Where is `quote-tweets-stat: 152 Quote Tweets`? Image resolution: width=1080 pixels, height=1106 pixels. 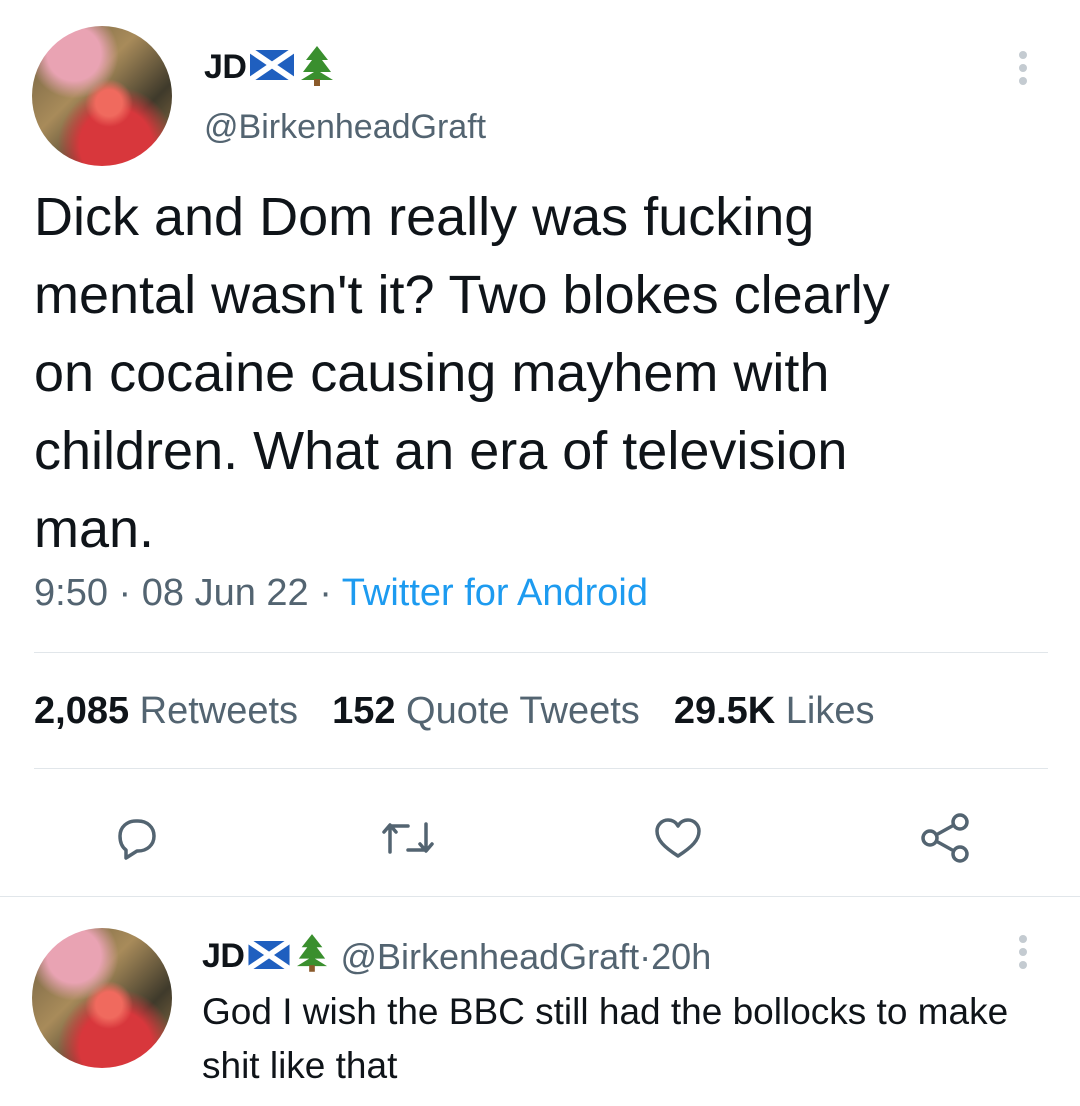
quote-tweets-stat: 152 Quote Tweets is located at coordinates (486, 711).